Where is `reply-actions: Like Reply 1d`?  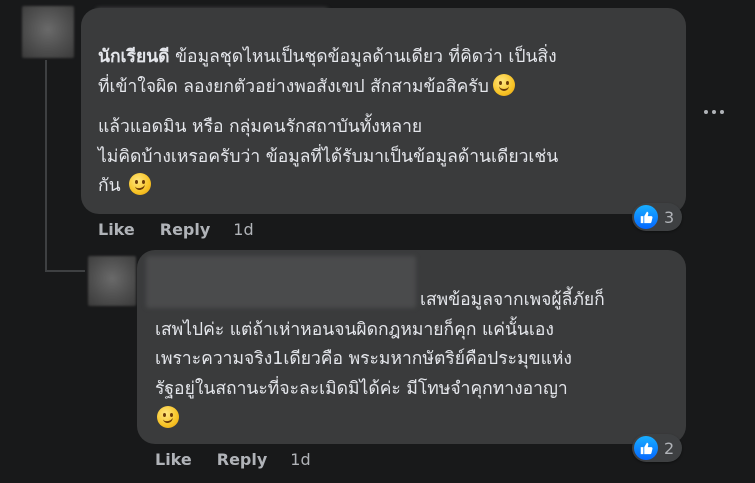
reply-actions: Like Reply 1d is located at coordinates (233, 459).